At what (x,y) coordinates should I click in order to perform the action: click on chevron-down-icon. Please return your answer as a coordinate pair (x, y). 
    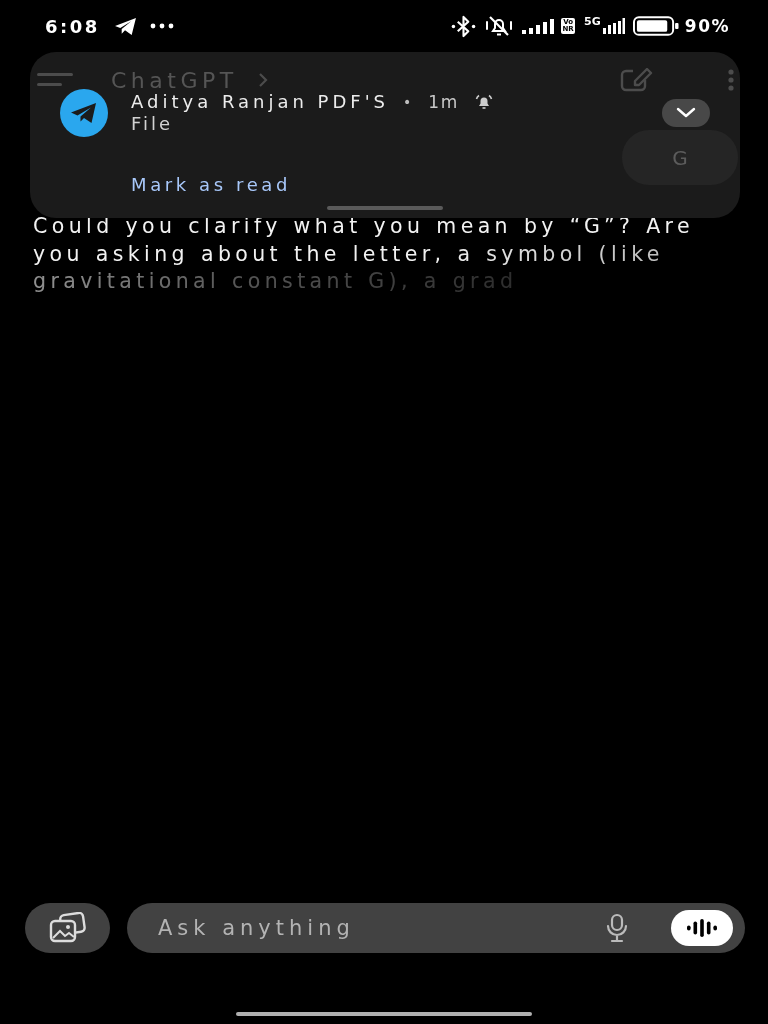
    Looking at the image, I should click on (686, 113).